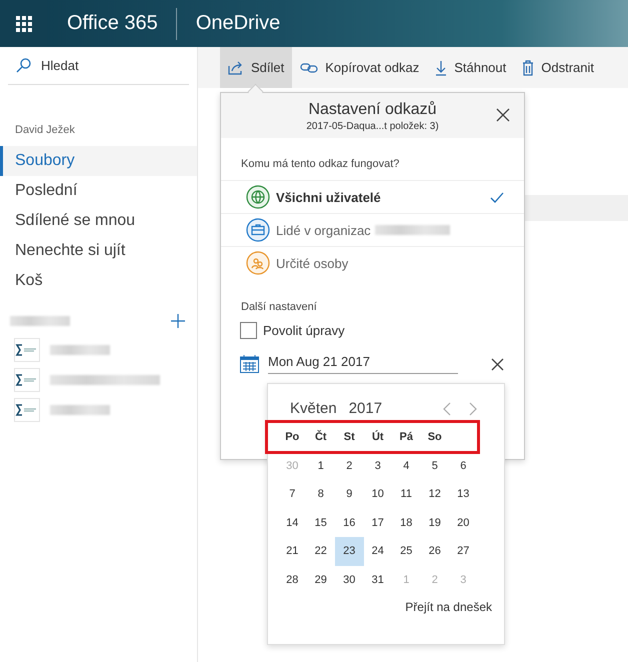 Image resolution: width=628 pixels, height=662 pixels. What do you see at coordinates (320, 522) in the screenshot?
I see `day-cell: 15` at bounding box center [320, 522].